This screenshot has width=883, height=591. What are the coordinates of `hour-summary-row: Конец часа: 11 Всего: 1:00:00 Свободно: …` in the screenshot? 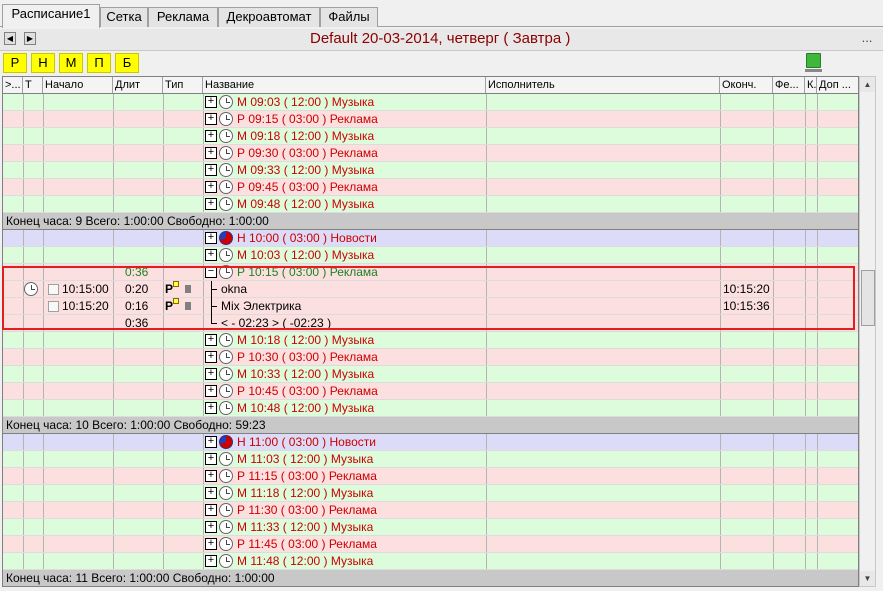 It's located at (430, 578).